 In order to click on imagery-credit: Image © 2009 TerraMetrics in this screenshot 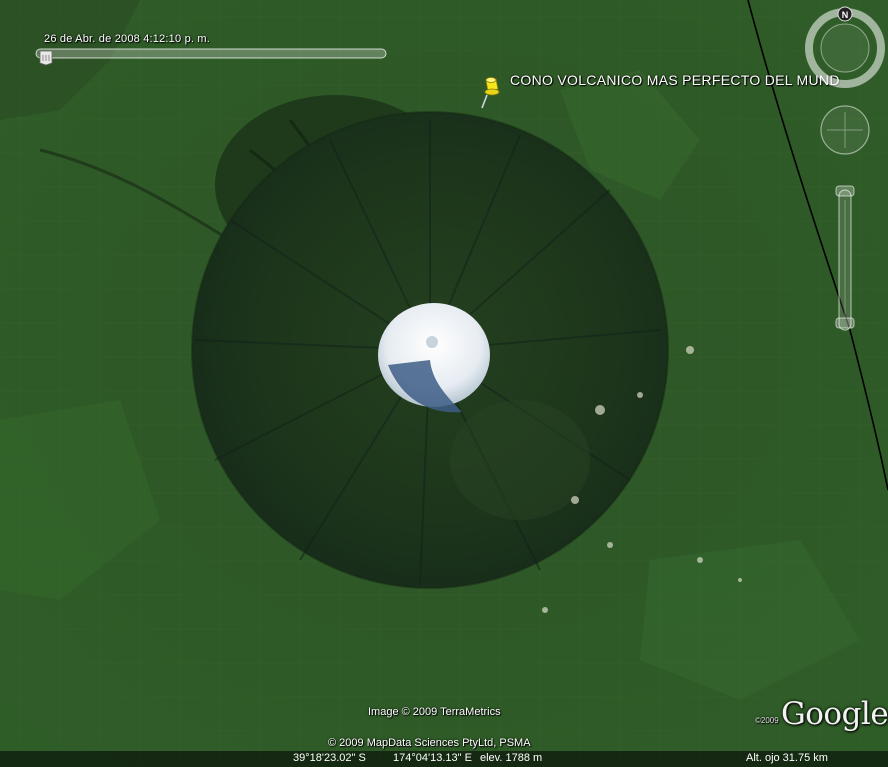, I will do `click(434, 712)`.